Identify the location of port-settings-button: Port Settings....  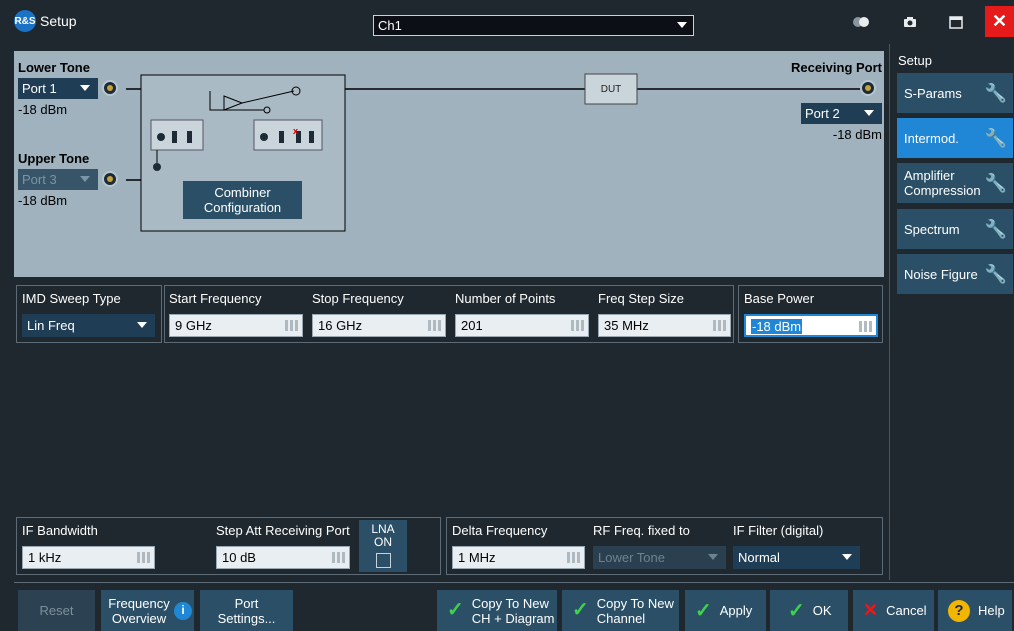
(246, 610).